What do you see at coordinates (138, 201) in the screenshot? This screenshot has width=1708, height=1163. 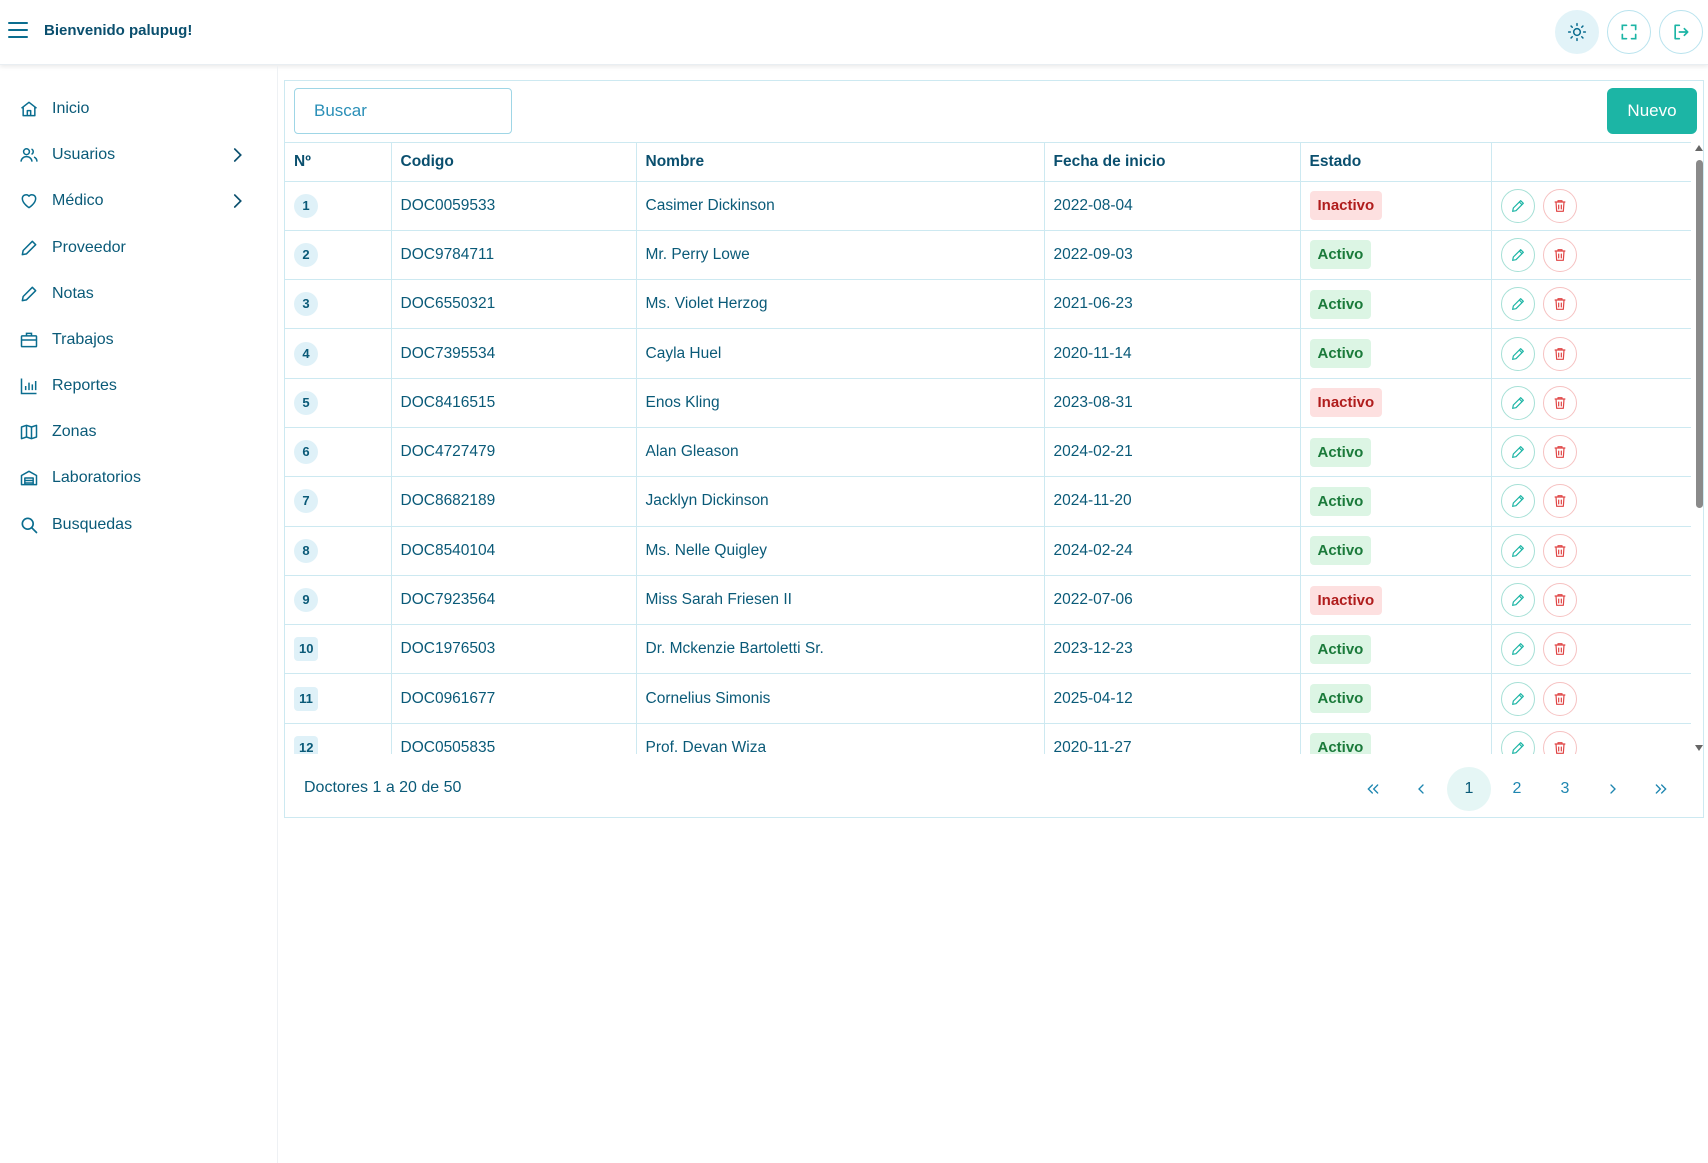 I see `sidebar-item-medico: Médico` at bounding box center [138, 201].